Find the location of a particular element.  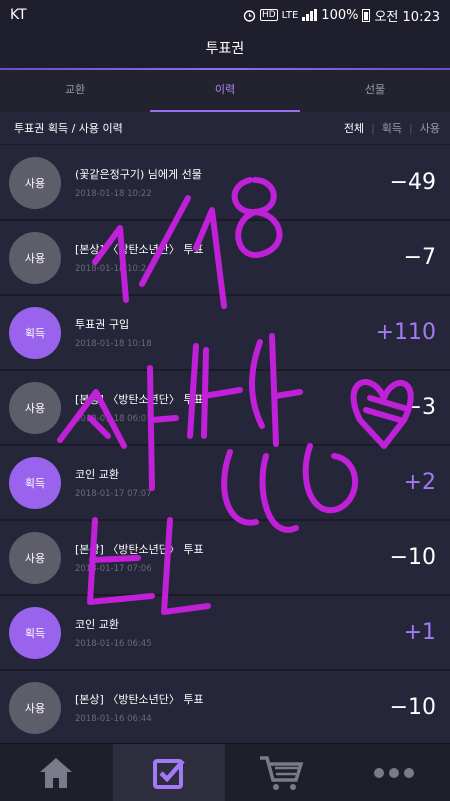

nav-cart is located at coordinates (281, 772).